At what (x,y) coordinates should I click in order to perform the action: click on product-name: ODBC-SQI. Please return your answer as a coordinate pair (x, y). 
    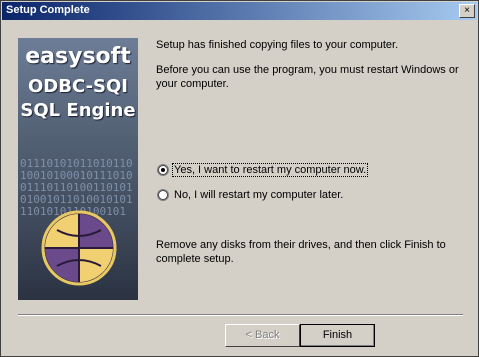
    Looking at the image, I should click on (78, 86).